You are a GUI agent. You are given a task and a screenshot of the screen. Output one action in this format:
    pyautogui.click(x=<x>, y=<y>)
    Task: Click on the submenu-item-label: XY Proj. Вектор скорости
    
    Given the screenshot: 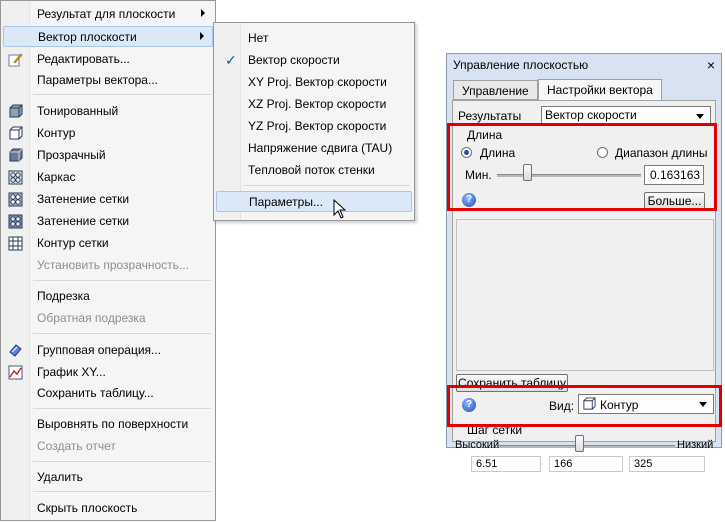 What is the action you would take?
    pyautogui.click(x=317, y=82)
    